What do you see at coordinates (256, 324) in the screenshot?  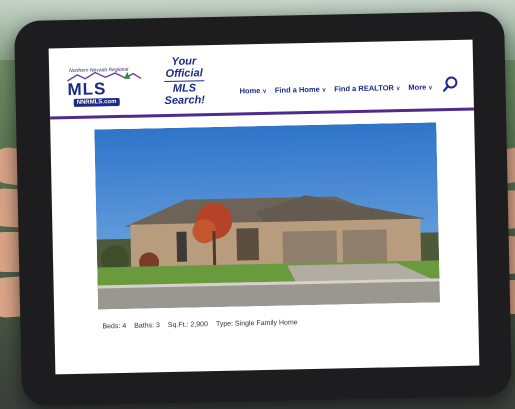 I see `listing-type: Type: Single Family Home` at bounding box center [256, 324].